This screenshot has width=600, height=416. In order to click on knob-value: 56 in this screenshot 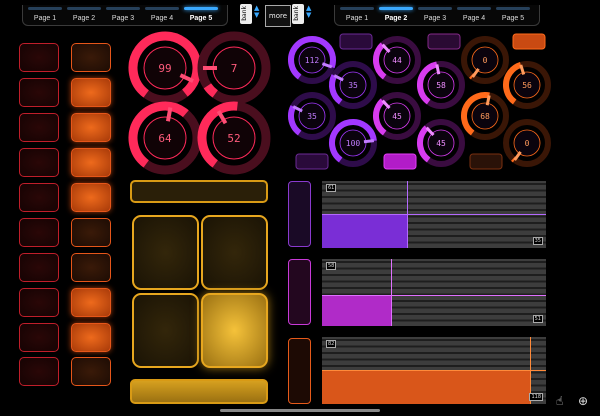, I will do `click(527, 85)`.